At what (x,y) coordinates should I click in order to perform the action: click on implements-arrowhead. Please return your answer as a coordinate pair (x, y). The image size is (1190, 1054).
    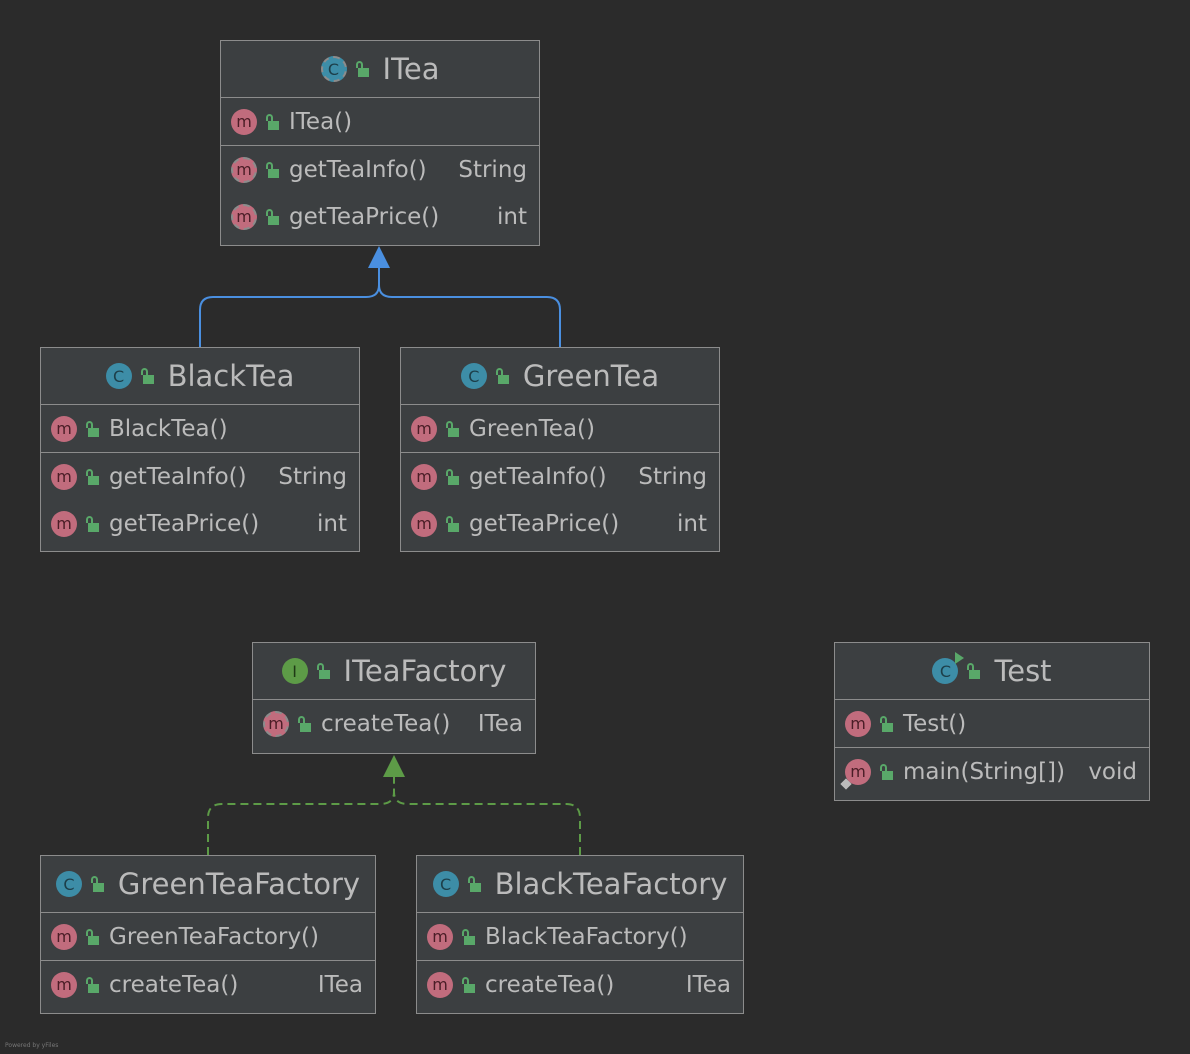
    Looking at the image, I should click on (394, 766).